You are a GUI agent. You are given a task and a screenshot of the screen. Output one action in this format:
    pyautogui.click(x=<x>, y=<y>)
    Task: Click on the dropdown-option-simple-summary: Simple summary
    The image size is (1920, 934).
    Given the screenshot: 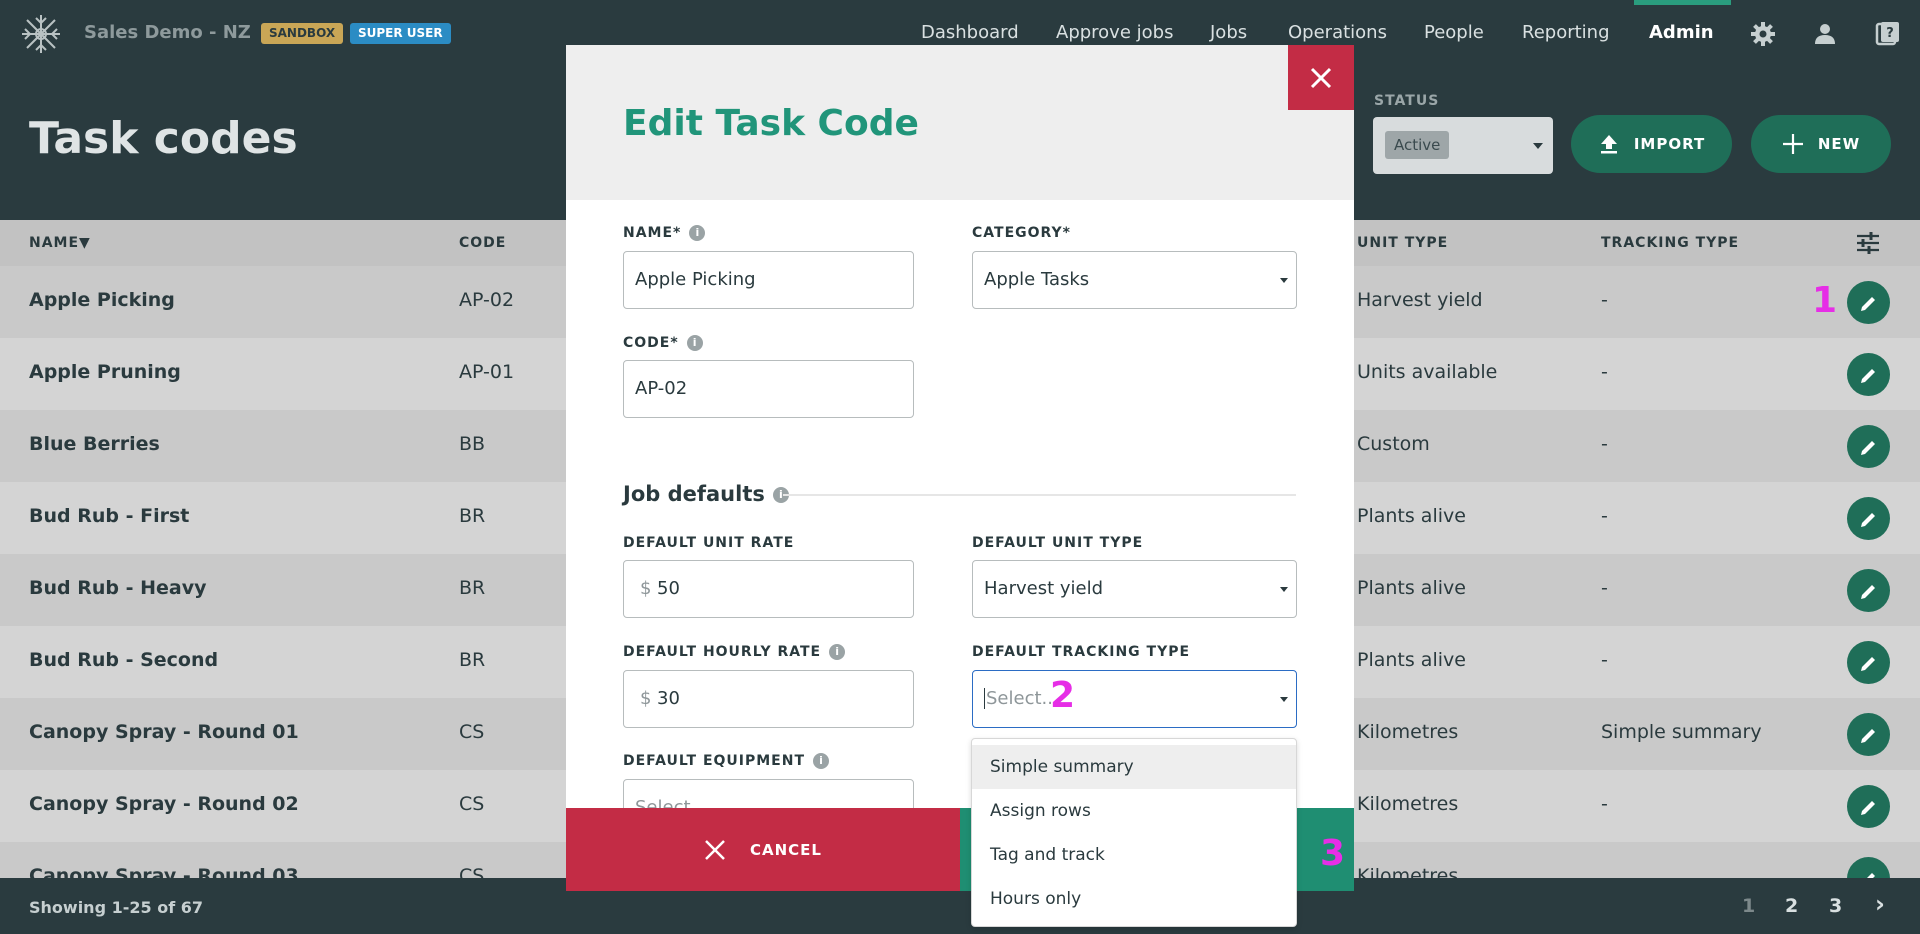 What is the action you would take?
    pyautogui.click(x=1134, y=767)
    